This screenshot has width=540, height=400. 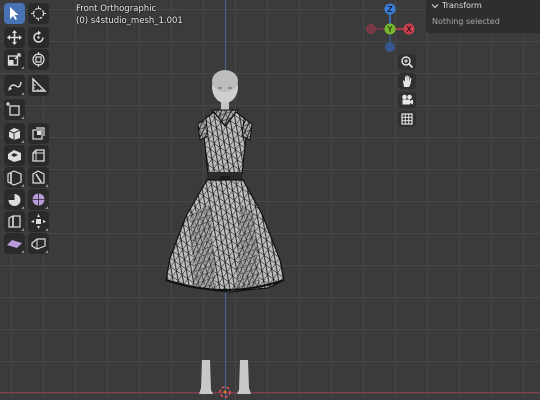 I want to click on 3d-cursor-icon, so click(x=38, y=13).